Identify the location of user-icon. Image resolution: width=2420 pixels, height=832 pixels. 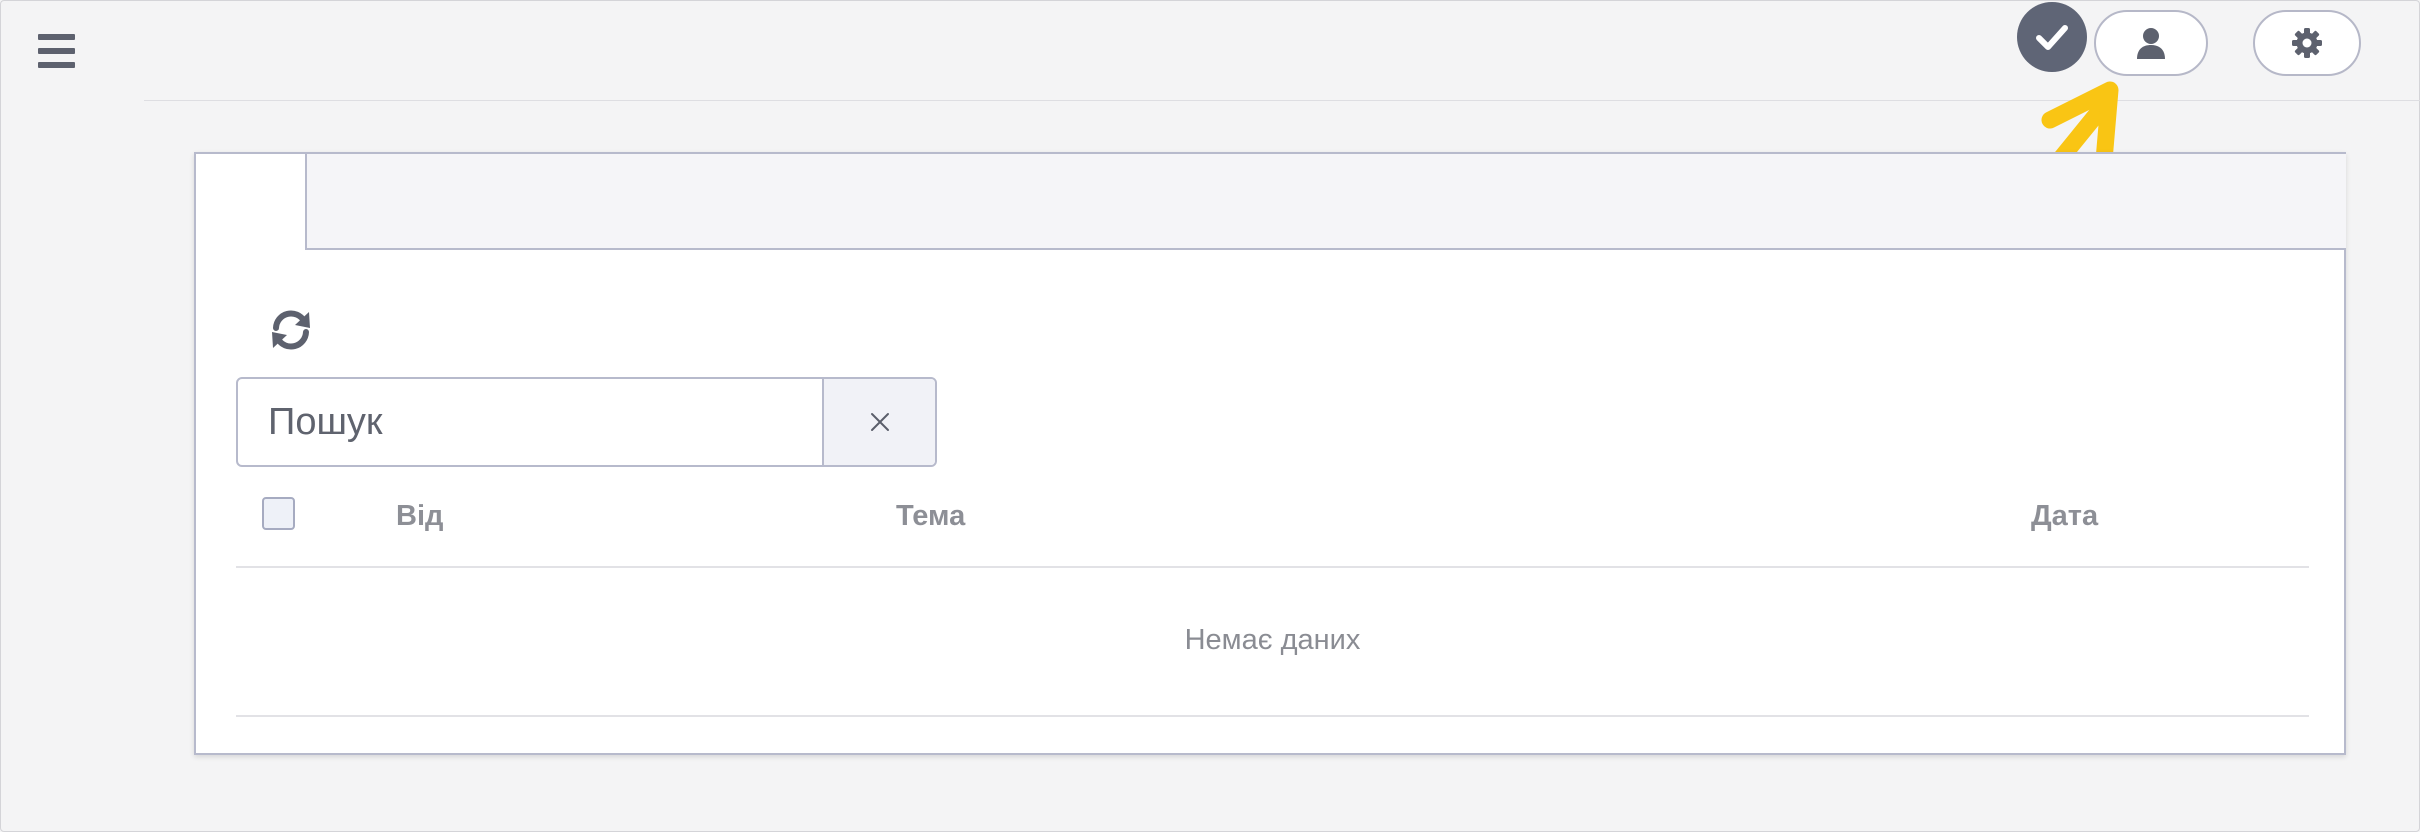
(2151, 43).